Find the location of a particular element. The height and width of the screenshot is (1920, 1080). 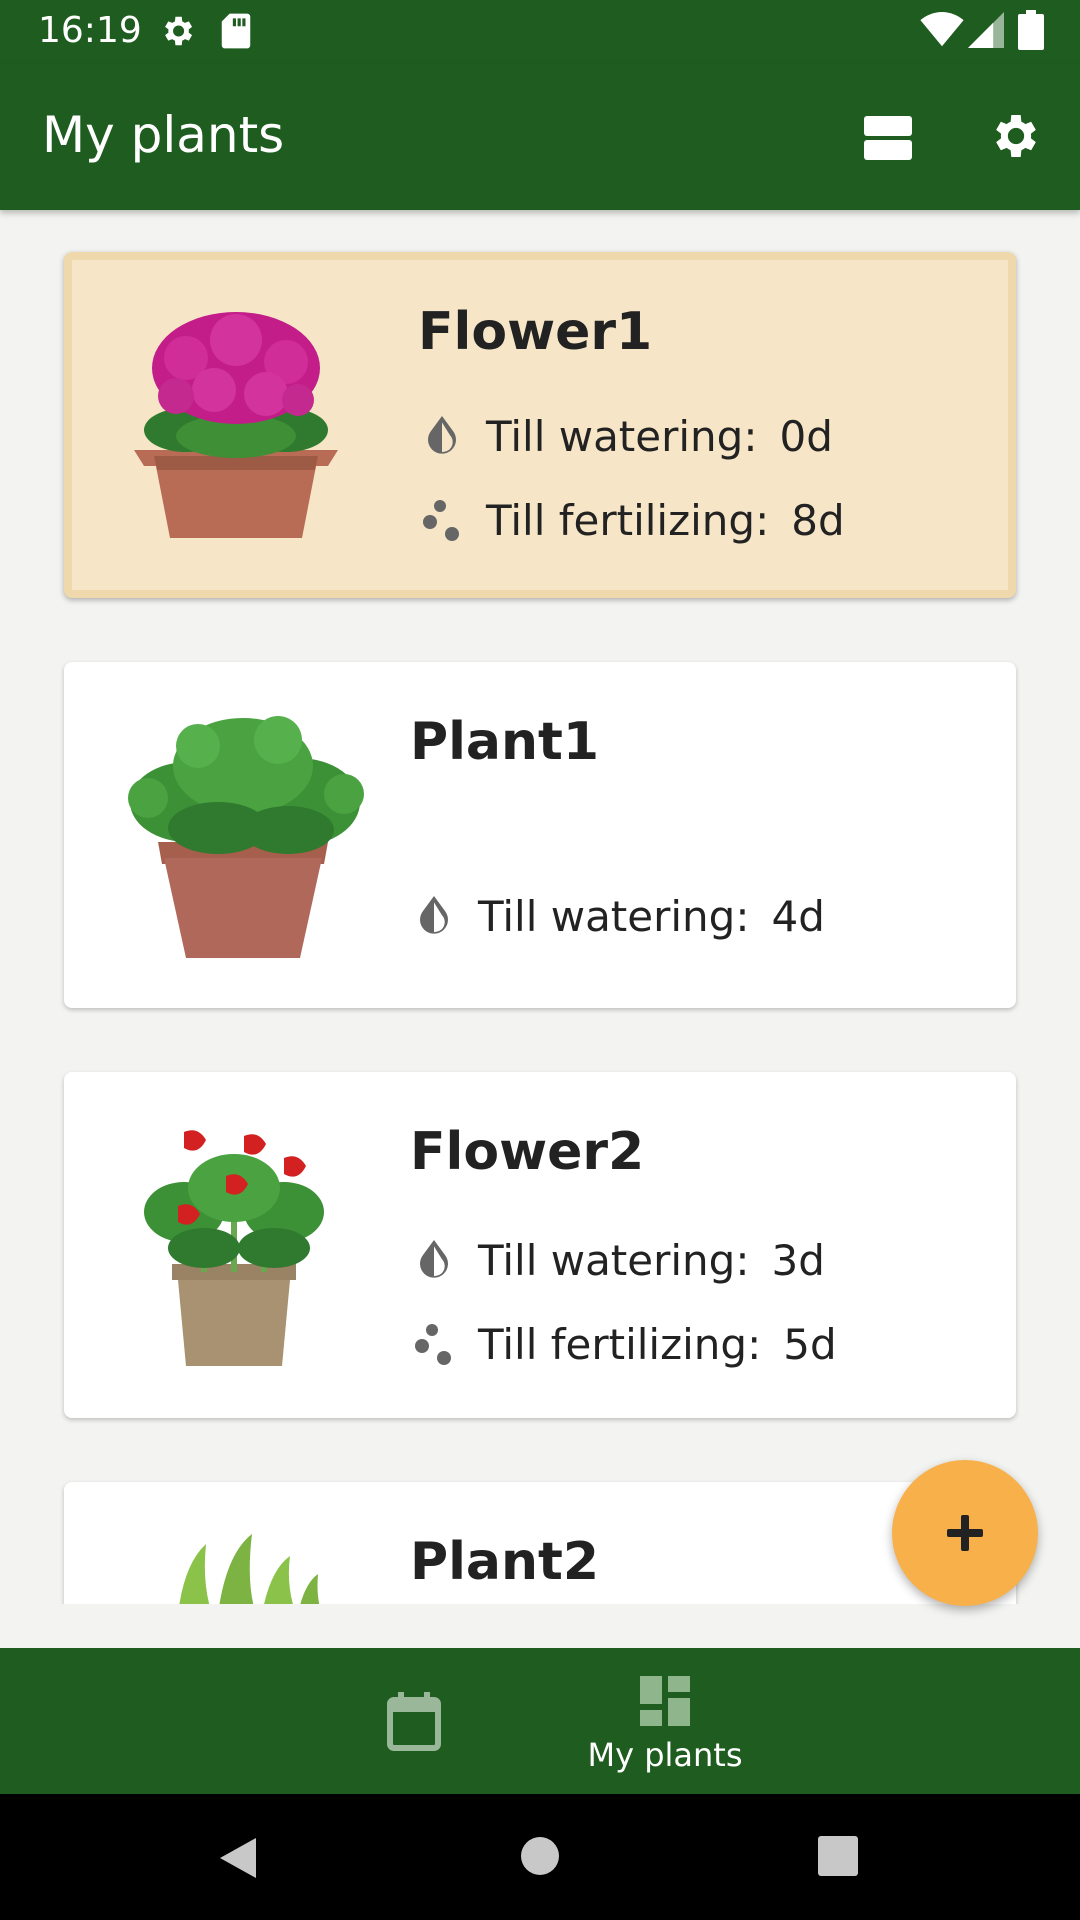

recents-icon is located at coordinates (838, 1856).